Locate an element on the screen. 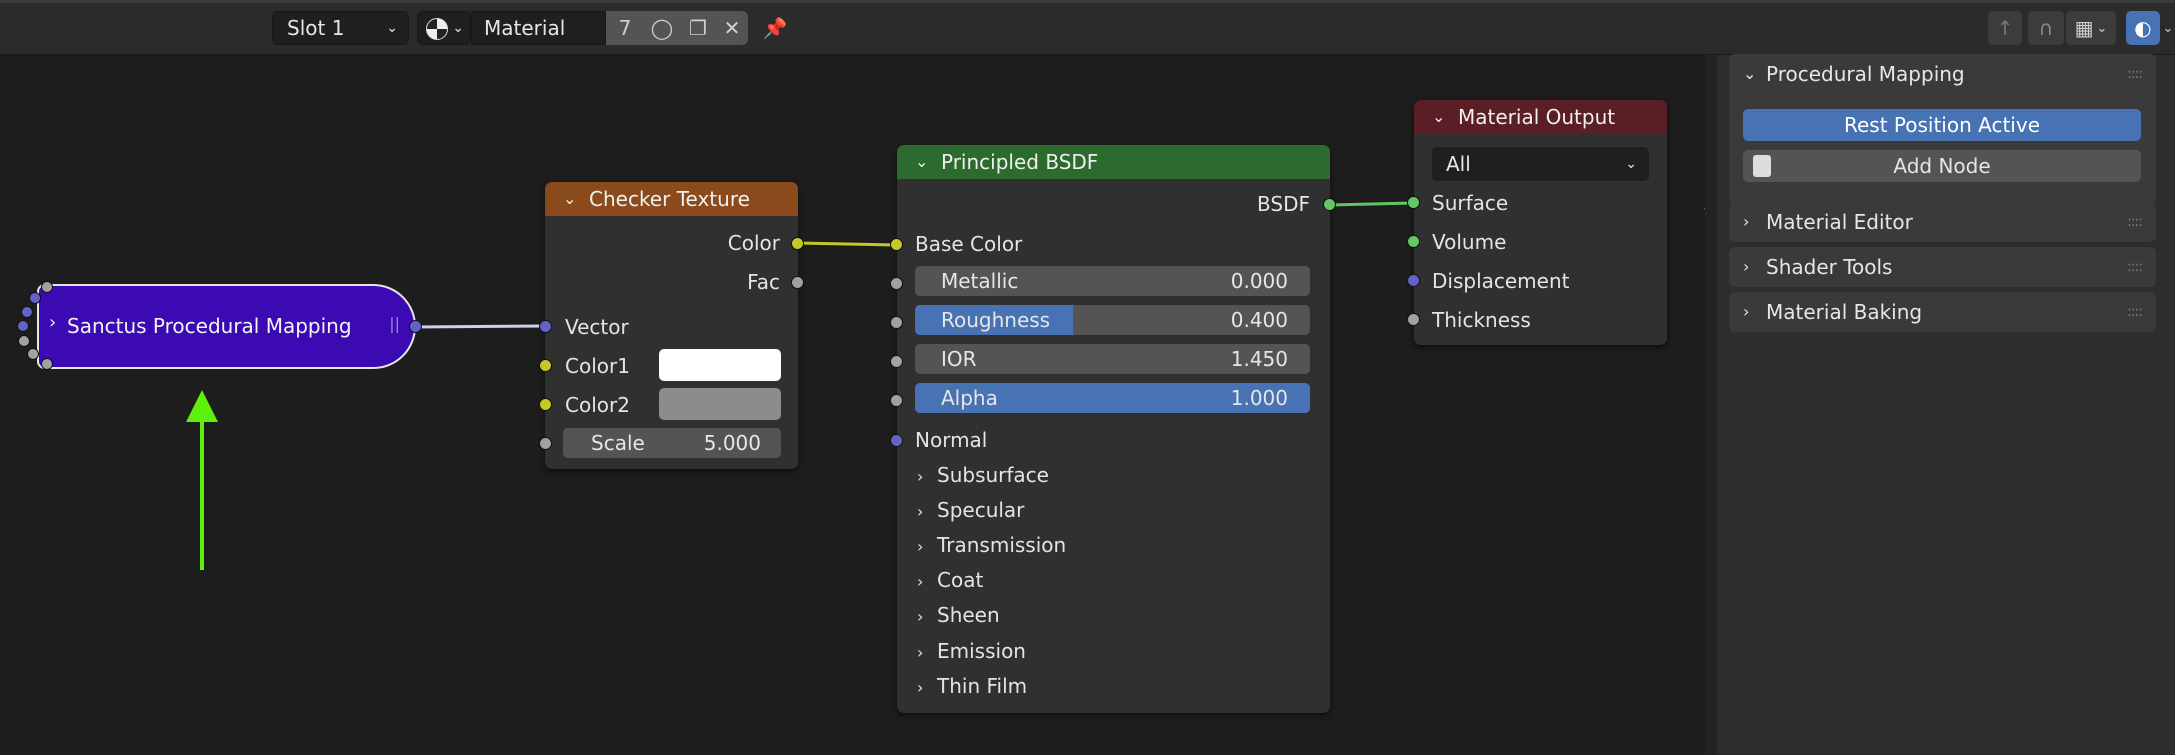  material-editor-panel: › Material Editor :::: is located at coordinates (1942, 222).